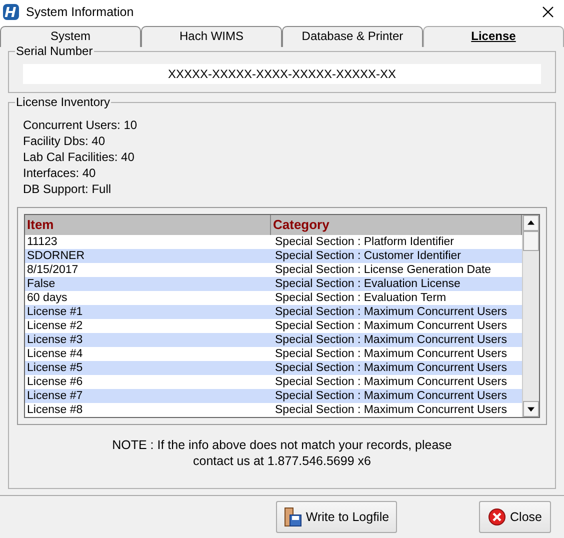 The width and height of the screenshot is (564, 538). What do you see at coordinates (63, 102) in the screenshot?
I see `group-label: License Inventory` at bounding box center [63, 102].